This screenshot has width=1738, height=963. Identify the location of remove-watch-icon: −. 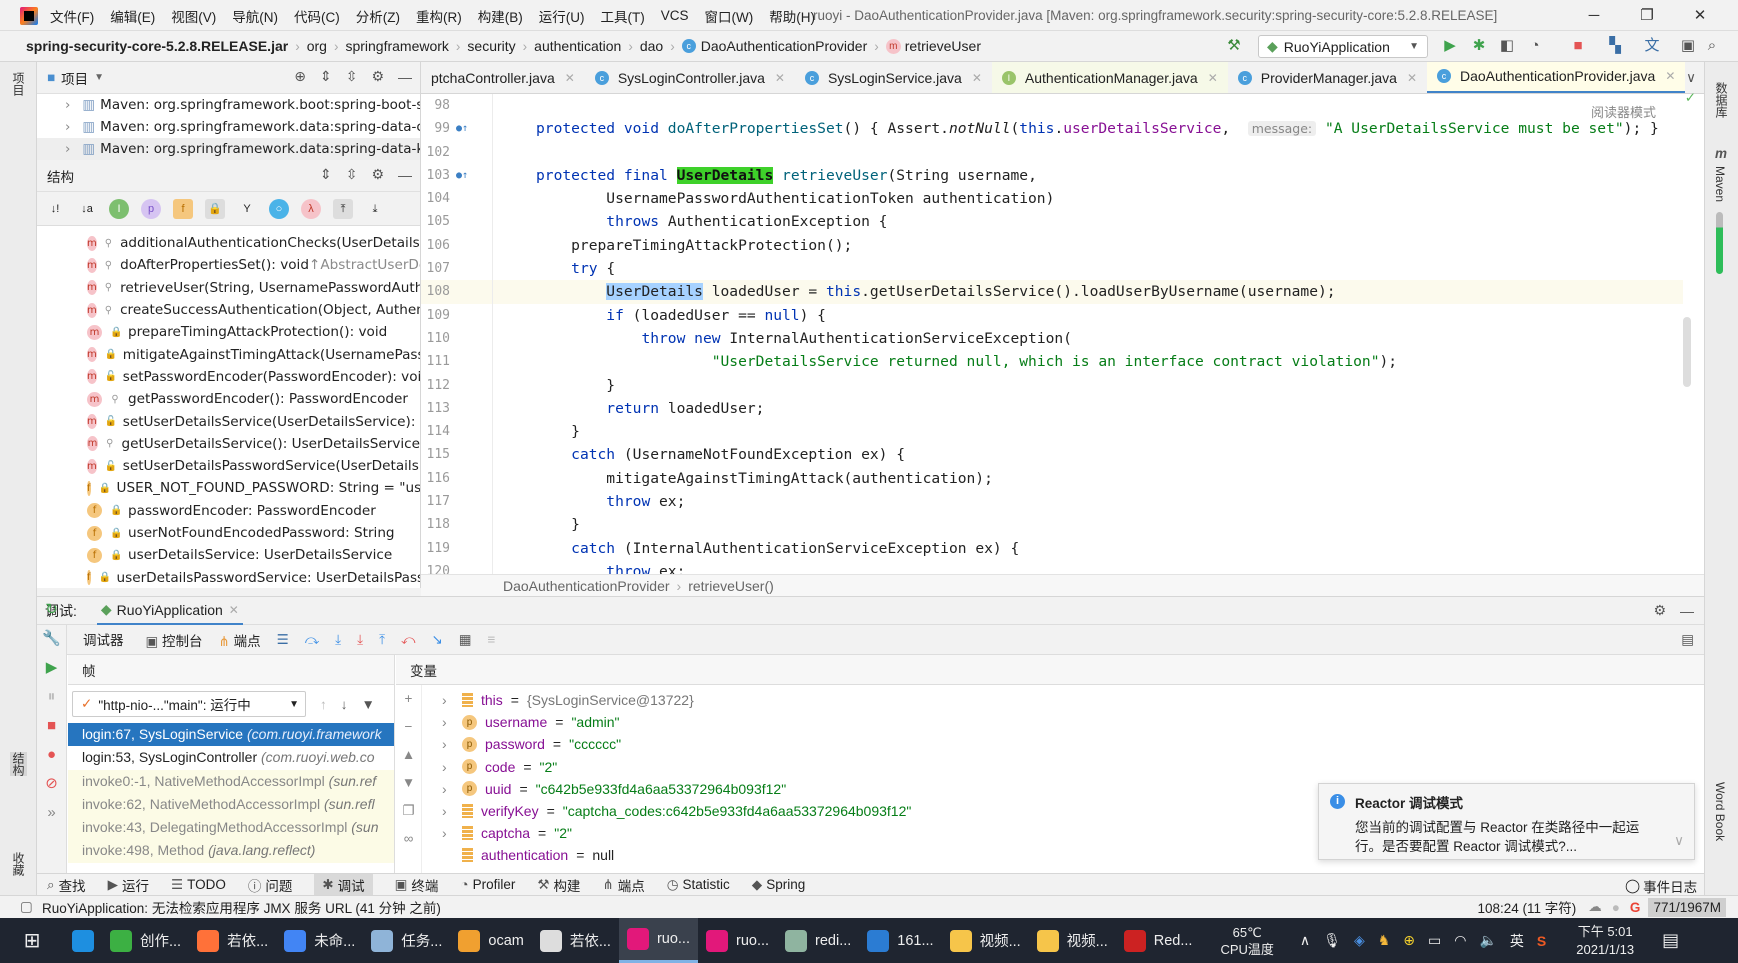
(408, 727).